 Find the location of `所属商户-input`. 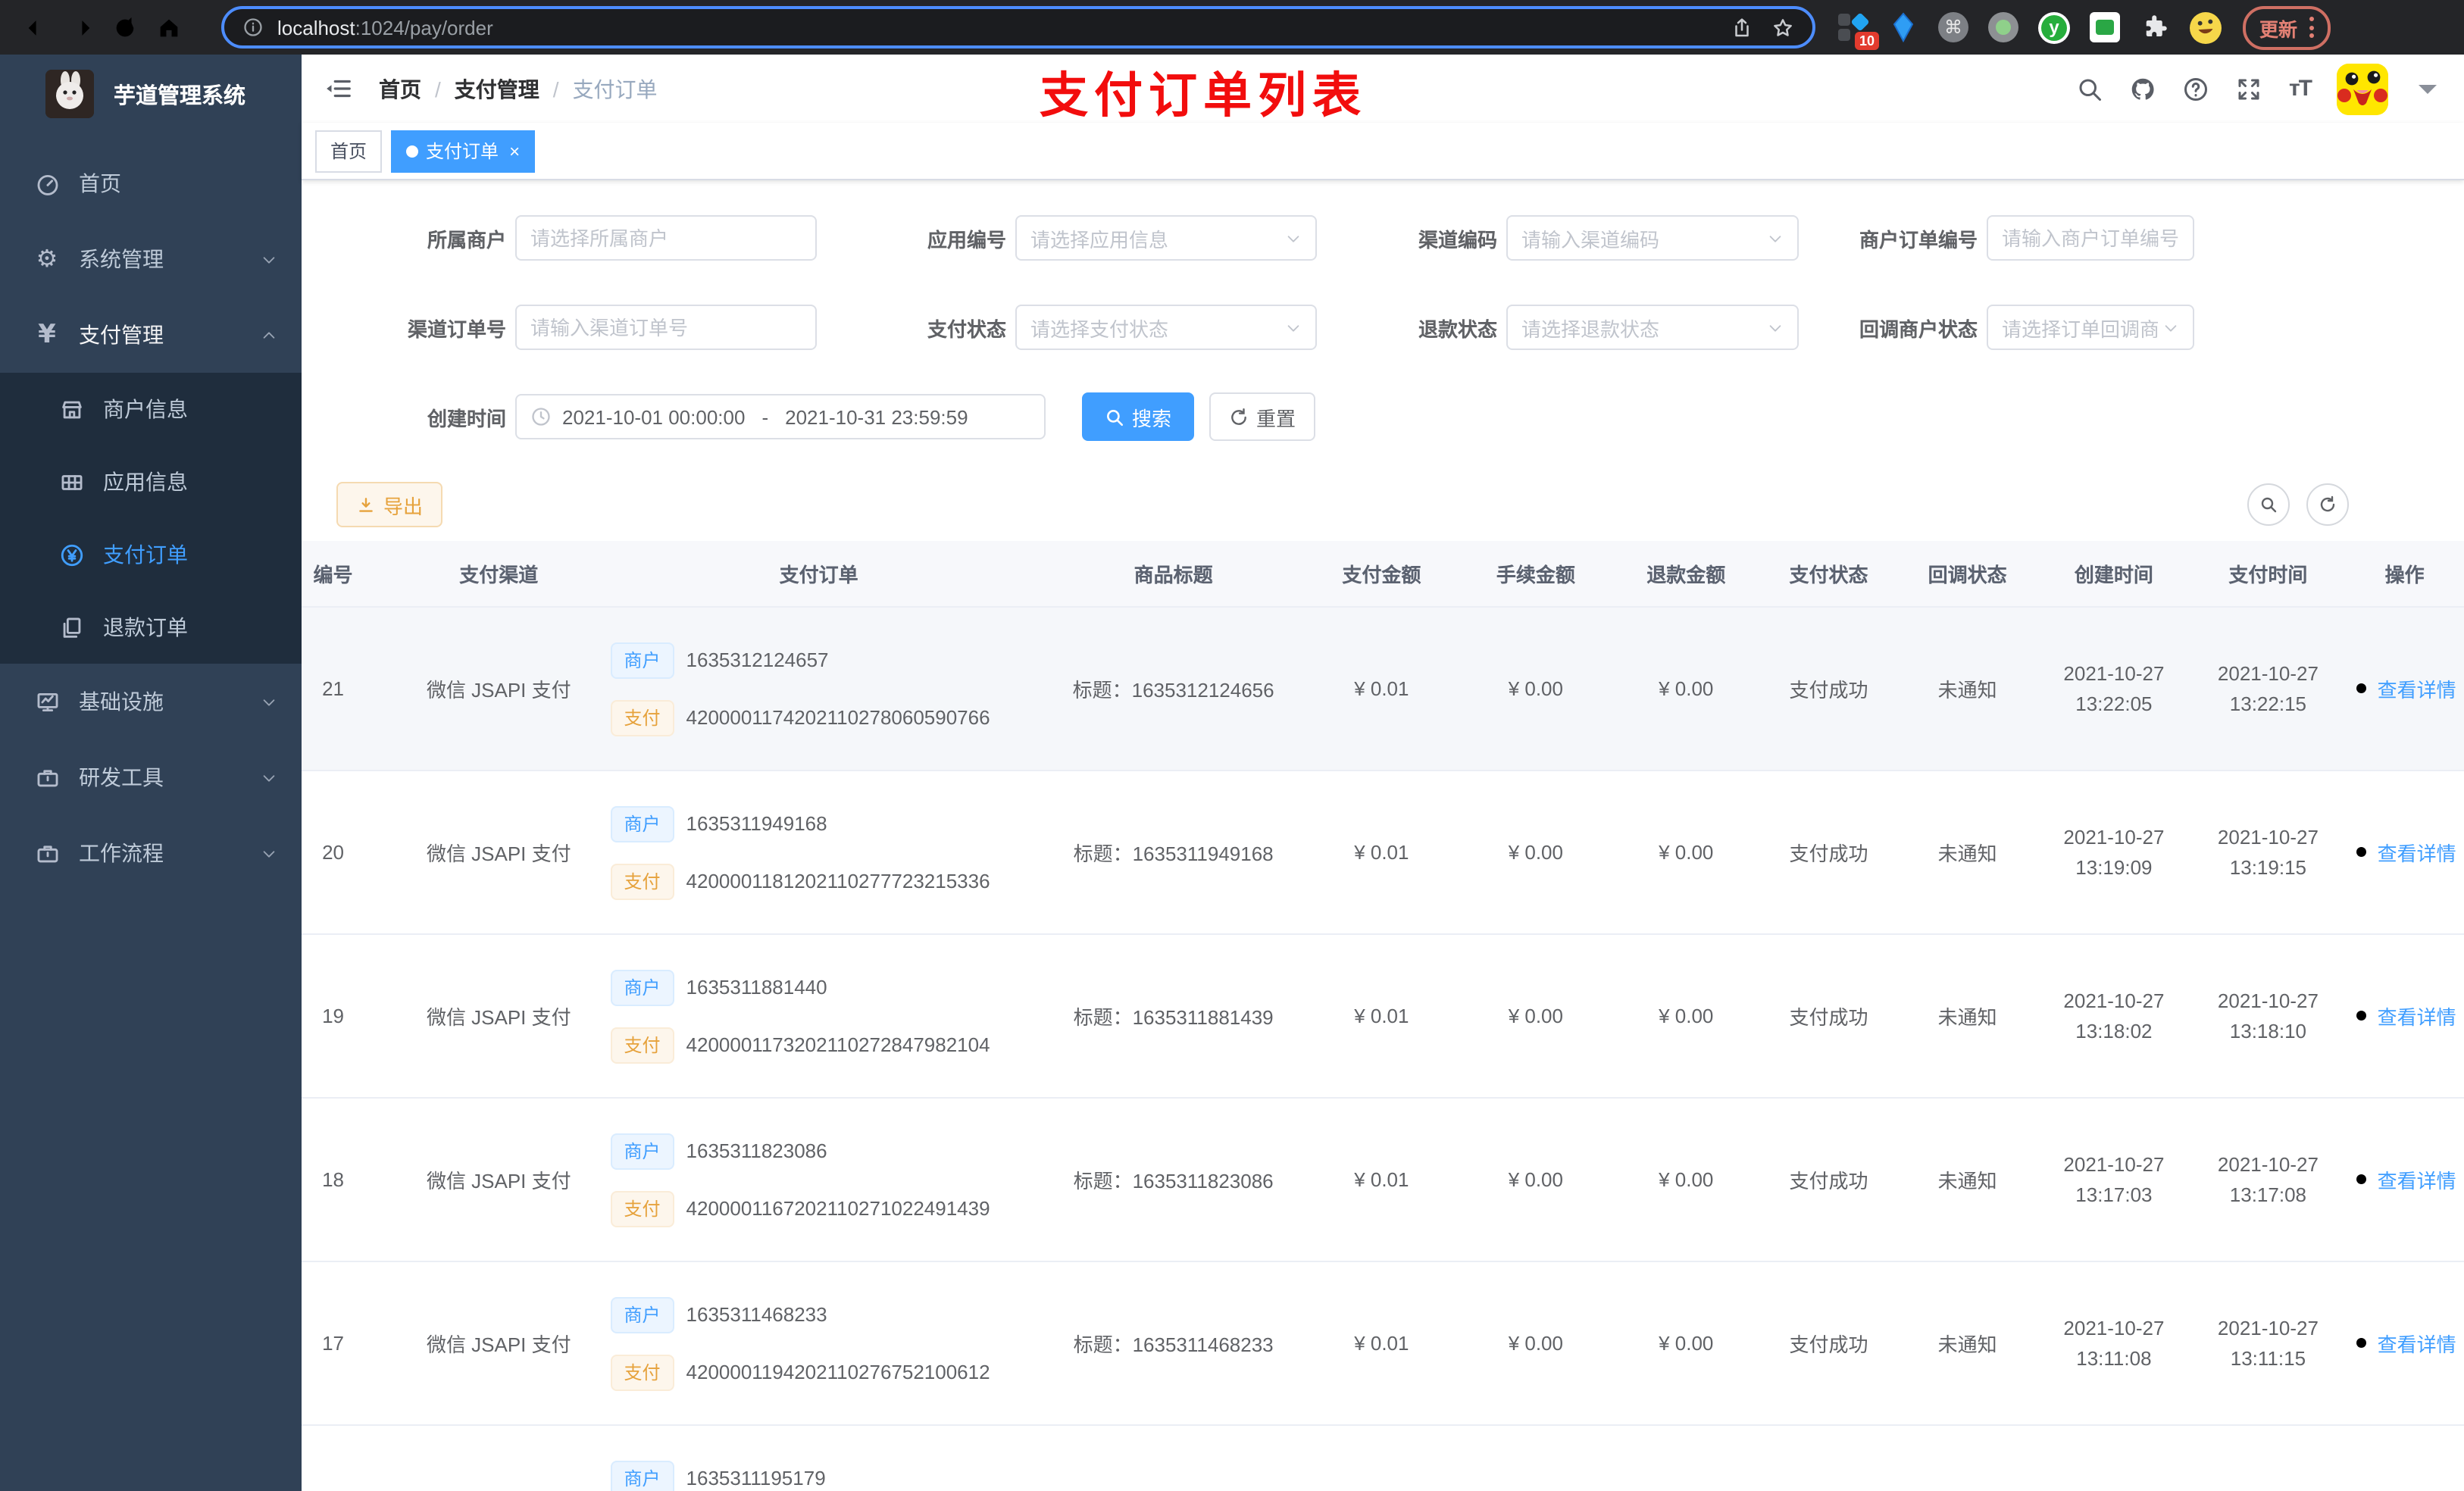

所属商户-input is located at coordinates (666, 238).